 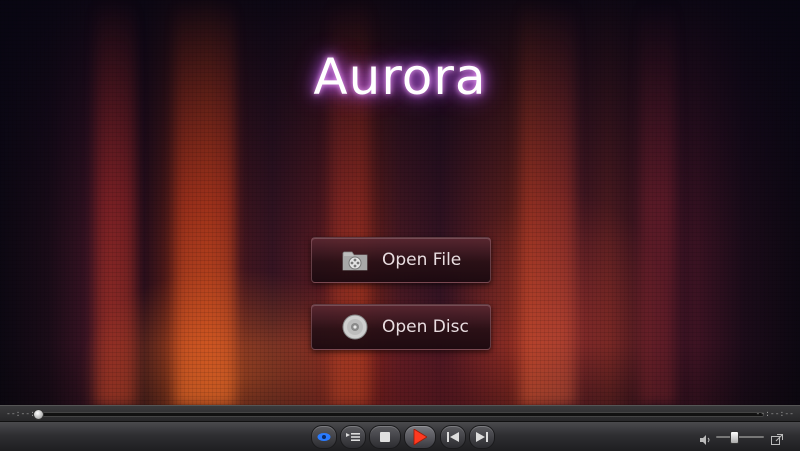 I want to click on volume-slider, so click(x=740, y=437).